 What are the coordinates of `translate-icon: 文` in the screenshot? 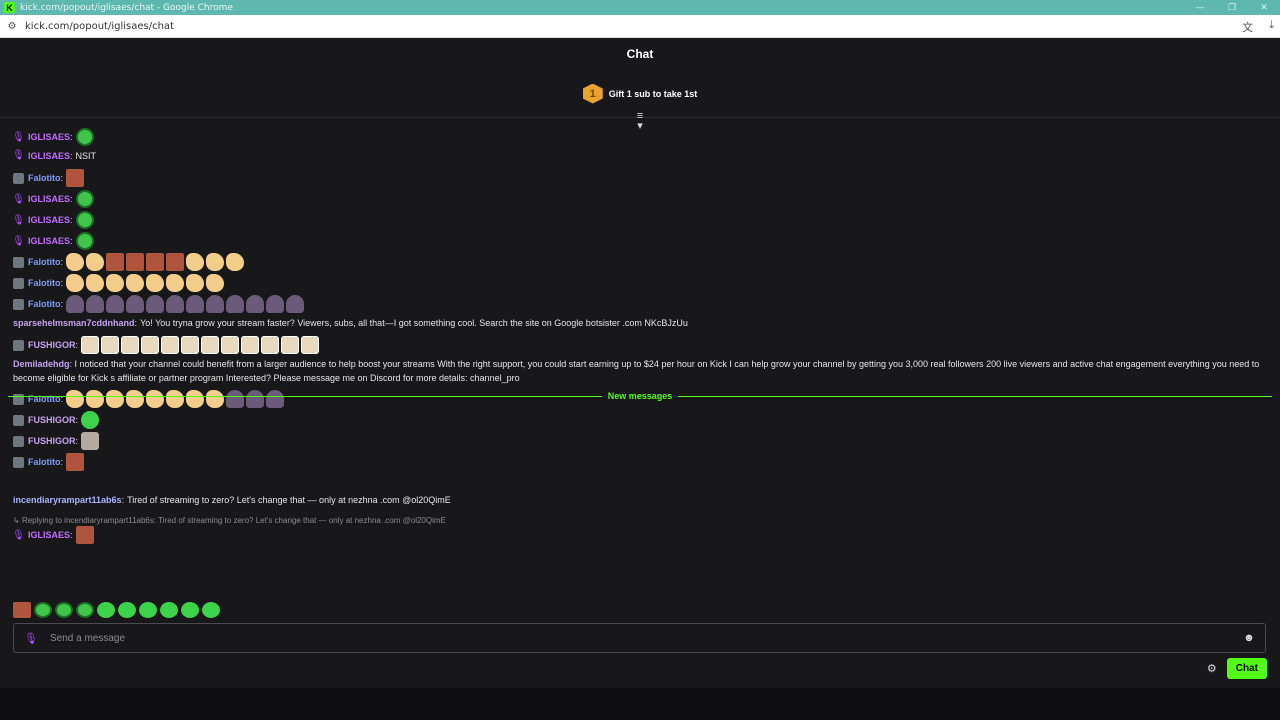 It's located at (1247, 27).